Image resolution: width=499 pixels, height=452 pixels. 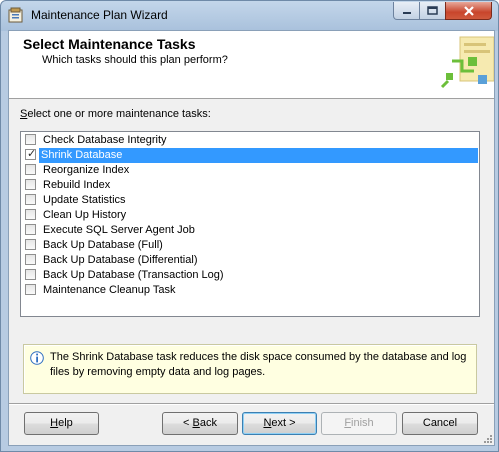 What do you see at coordinates (250, 215) in the screenshot?
I see `task-item: Clean Up History` at bounding box center [250, 215].